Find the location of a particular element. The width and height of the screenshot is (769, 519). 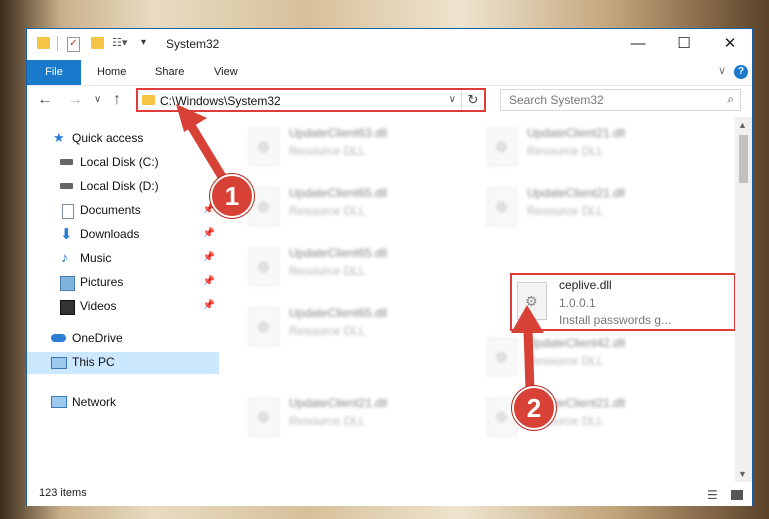

step-badge-2: 2 is located at coordinates (534, 408).